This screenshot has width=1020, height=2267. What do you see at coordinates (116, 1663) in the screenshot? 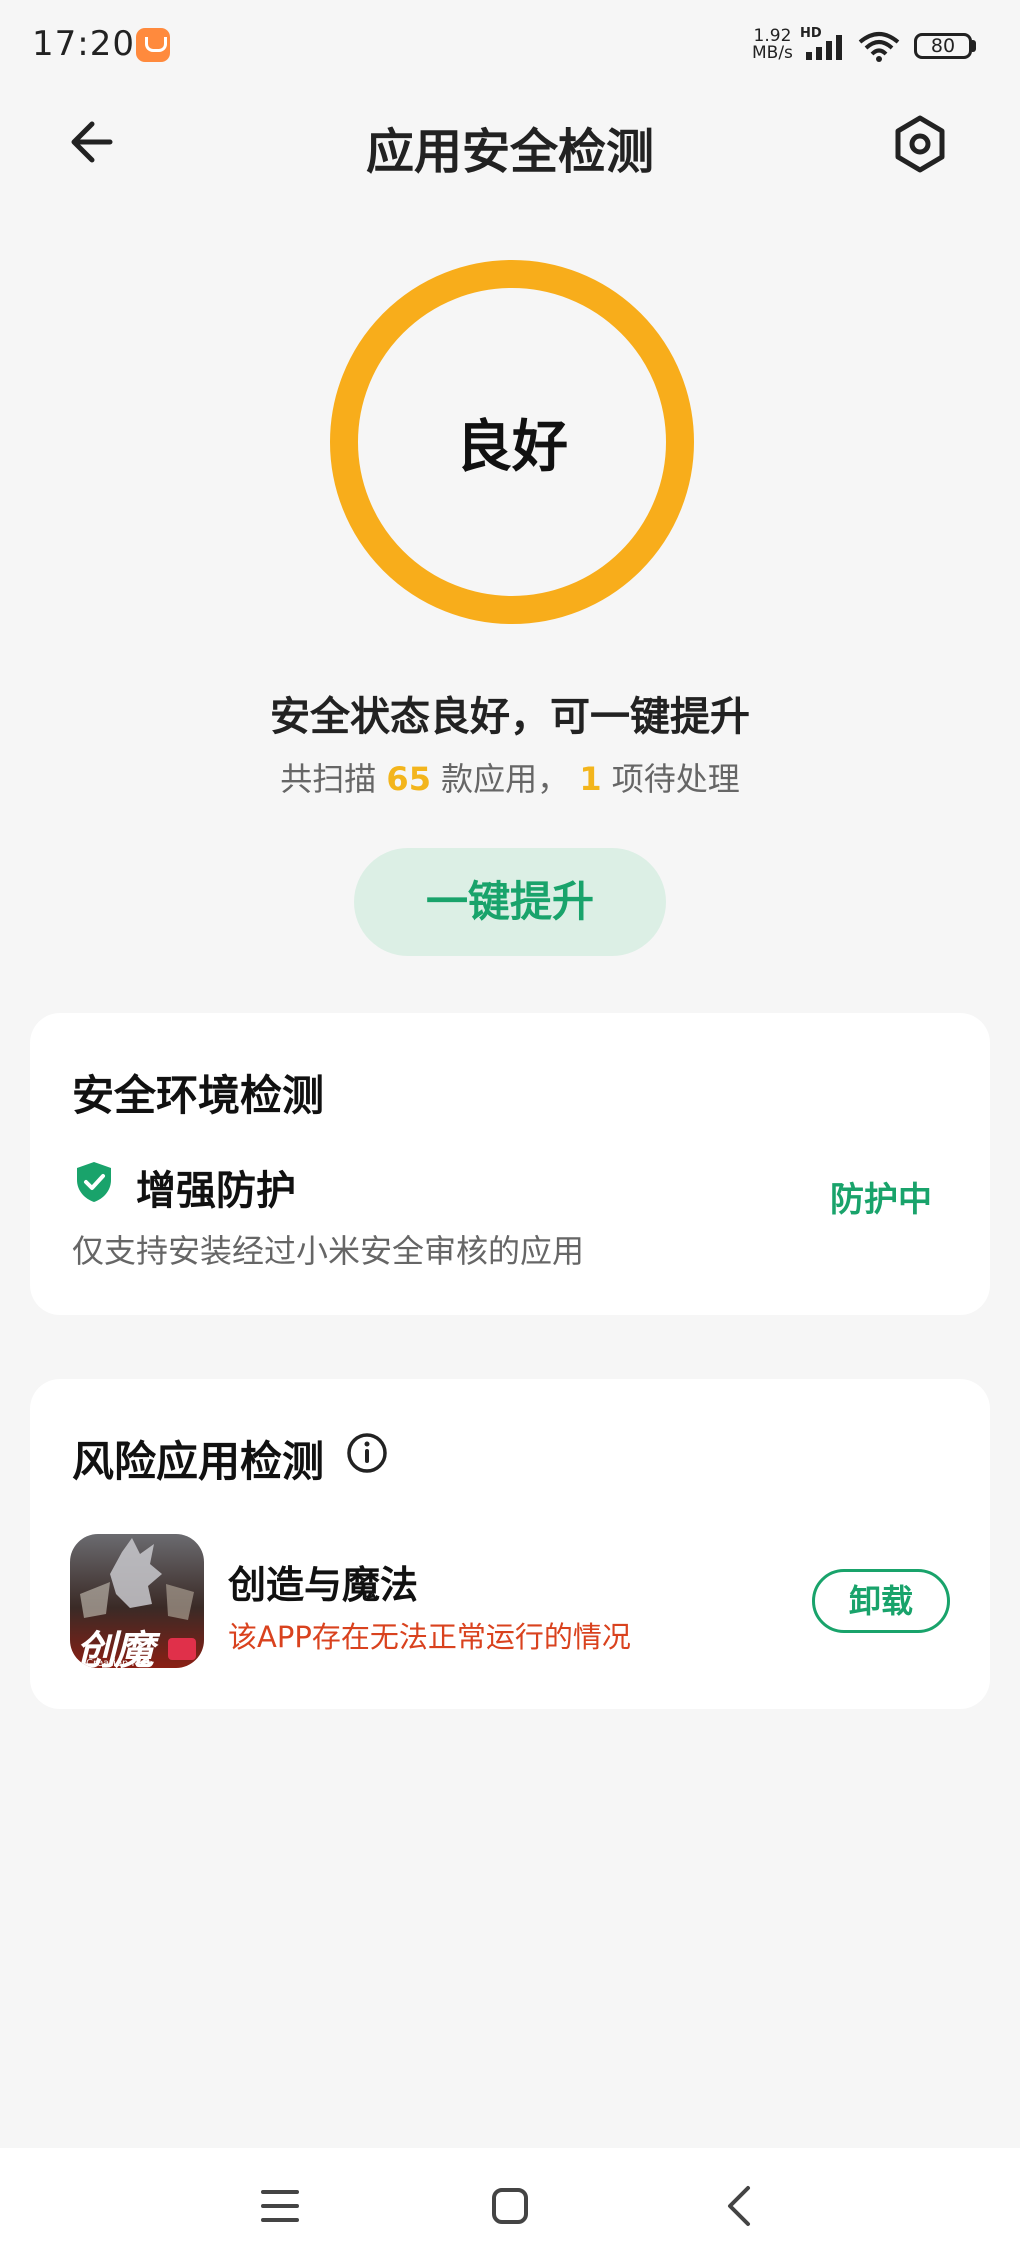
I see `app-icon-subtitle: Creation Ma` at bounding box center [116, 1663].